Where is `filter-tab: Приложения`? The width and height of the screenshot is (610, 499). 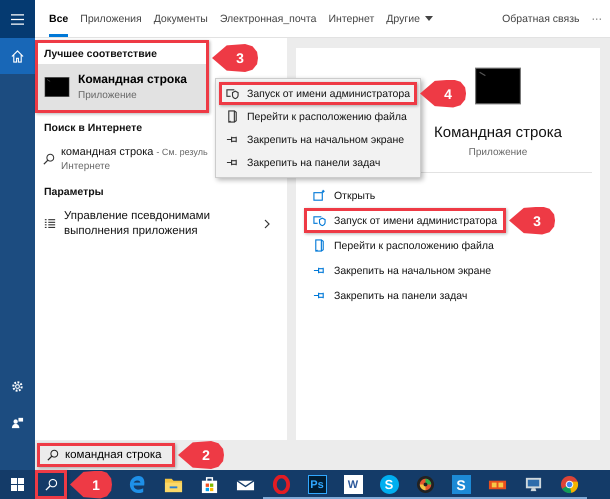
filter-tab: Приложения is located at coordinates (111, 18).